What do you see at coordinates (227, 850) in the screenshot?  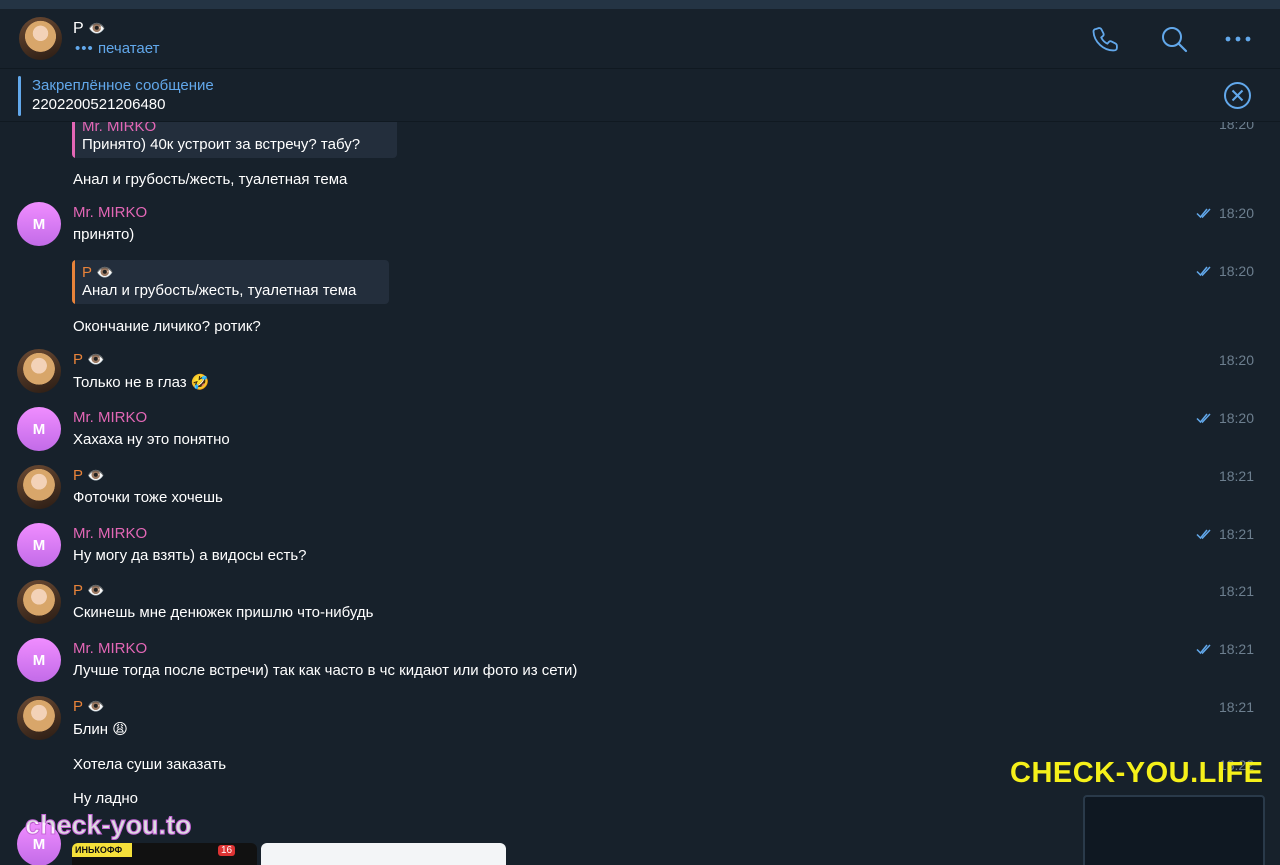 I see `battery-badge: 16` at bounding box center [227, 850].